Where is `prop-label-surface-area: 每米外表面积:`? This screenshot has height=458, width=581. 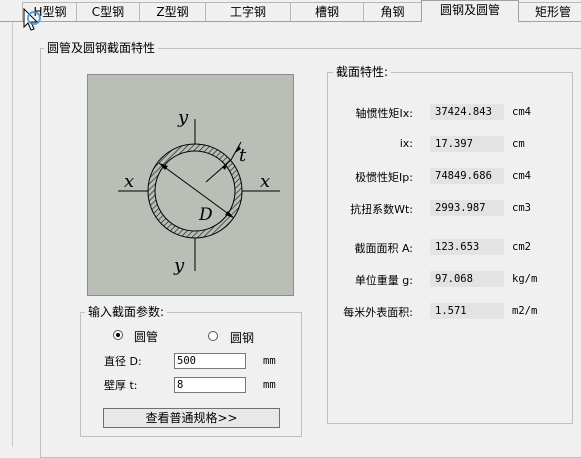
prop-label-surface-area: 每米外表面积: is located at coordinates (378, 312).